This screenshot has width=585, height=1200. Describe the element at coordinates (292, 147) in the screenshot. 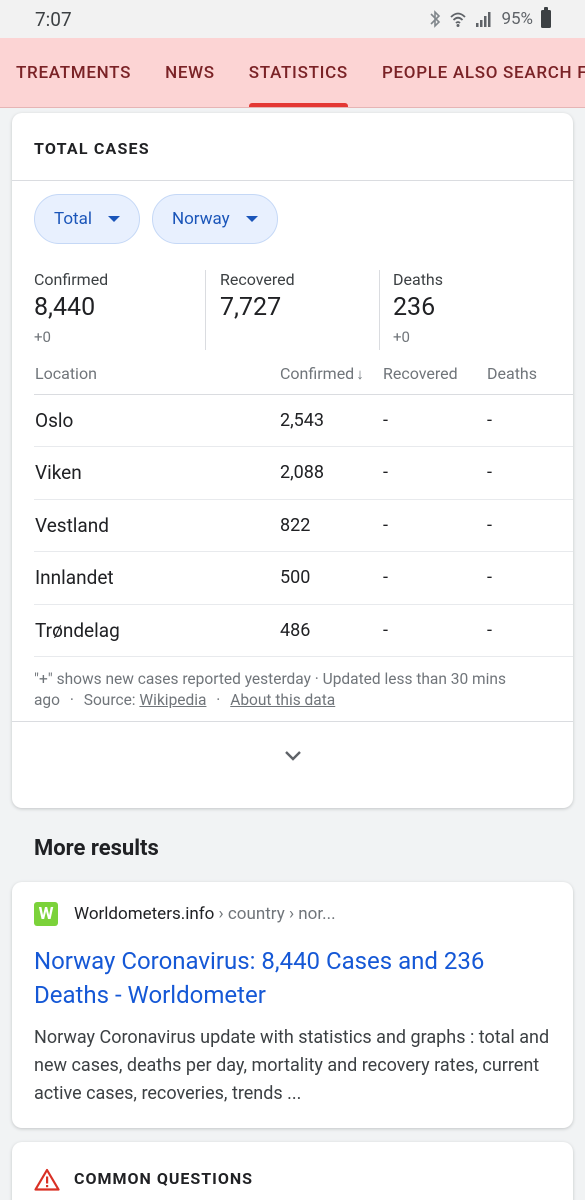

I see `card-title: TOTAL CASES` at that location.